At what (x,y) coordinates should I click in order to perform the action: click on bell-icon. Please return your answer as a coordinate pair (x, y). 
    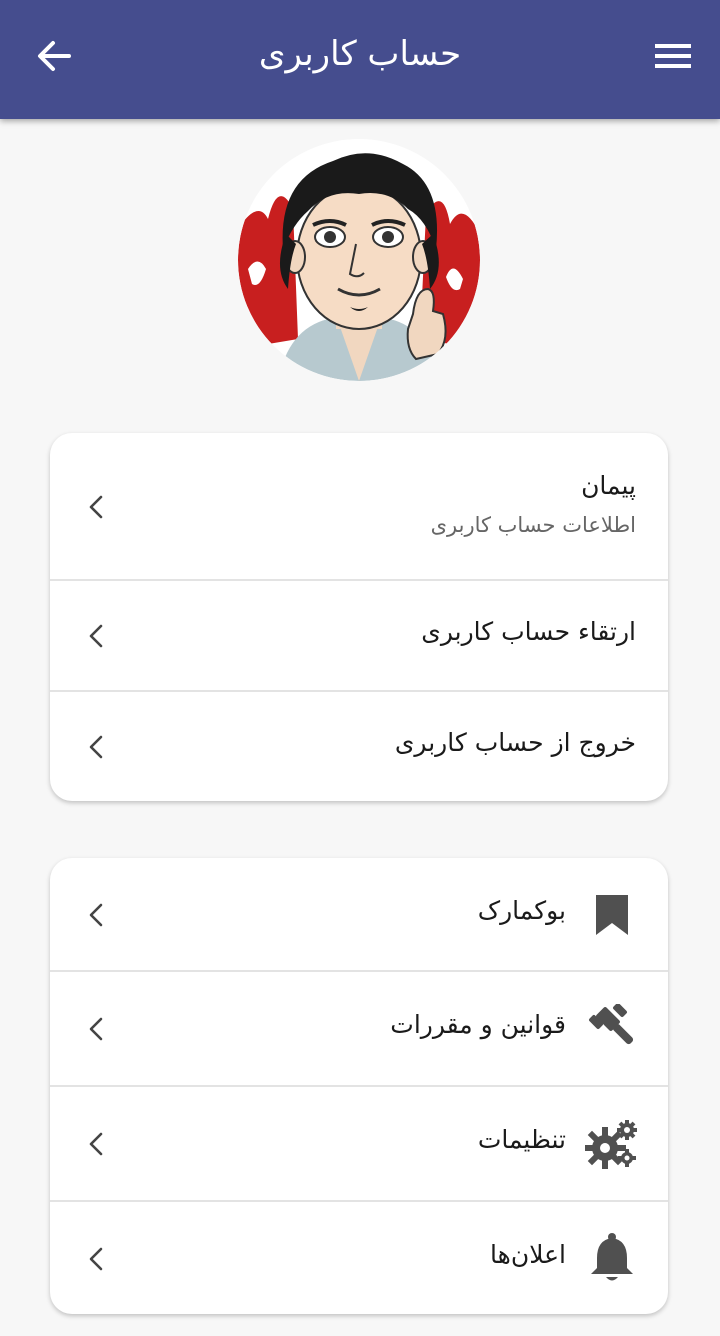
    Looking at the image, I should click on (612, 1258).